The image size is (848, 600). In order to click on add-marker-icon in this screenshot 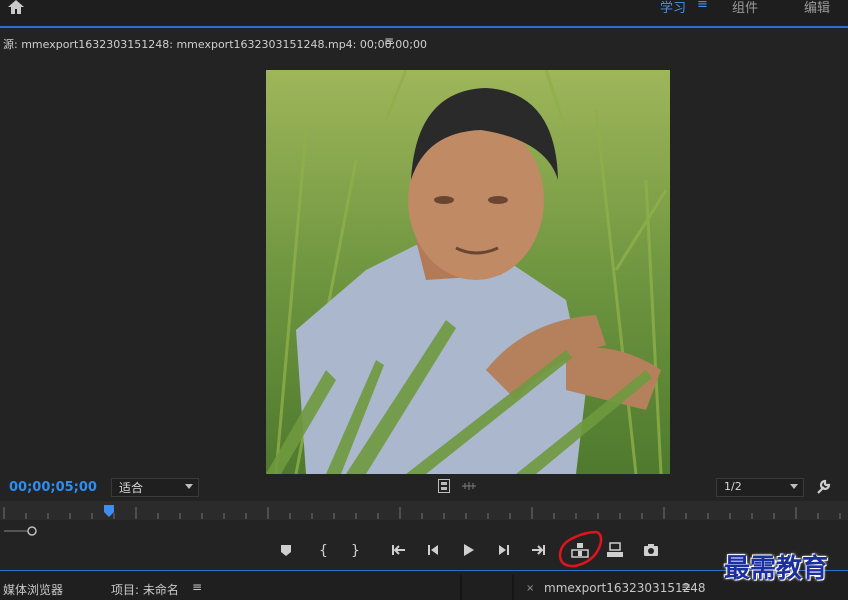, I will do `click(286, 550)`.